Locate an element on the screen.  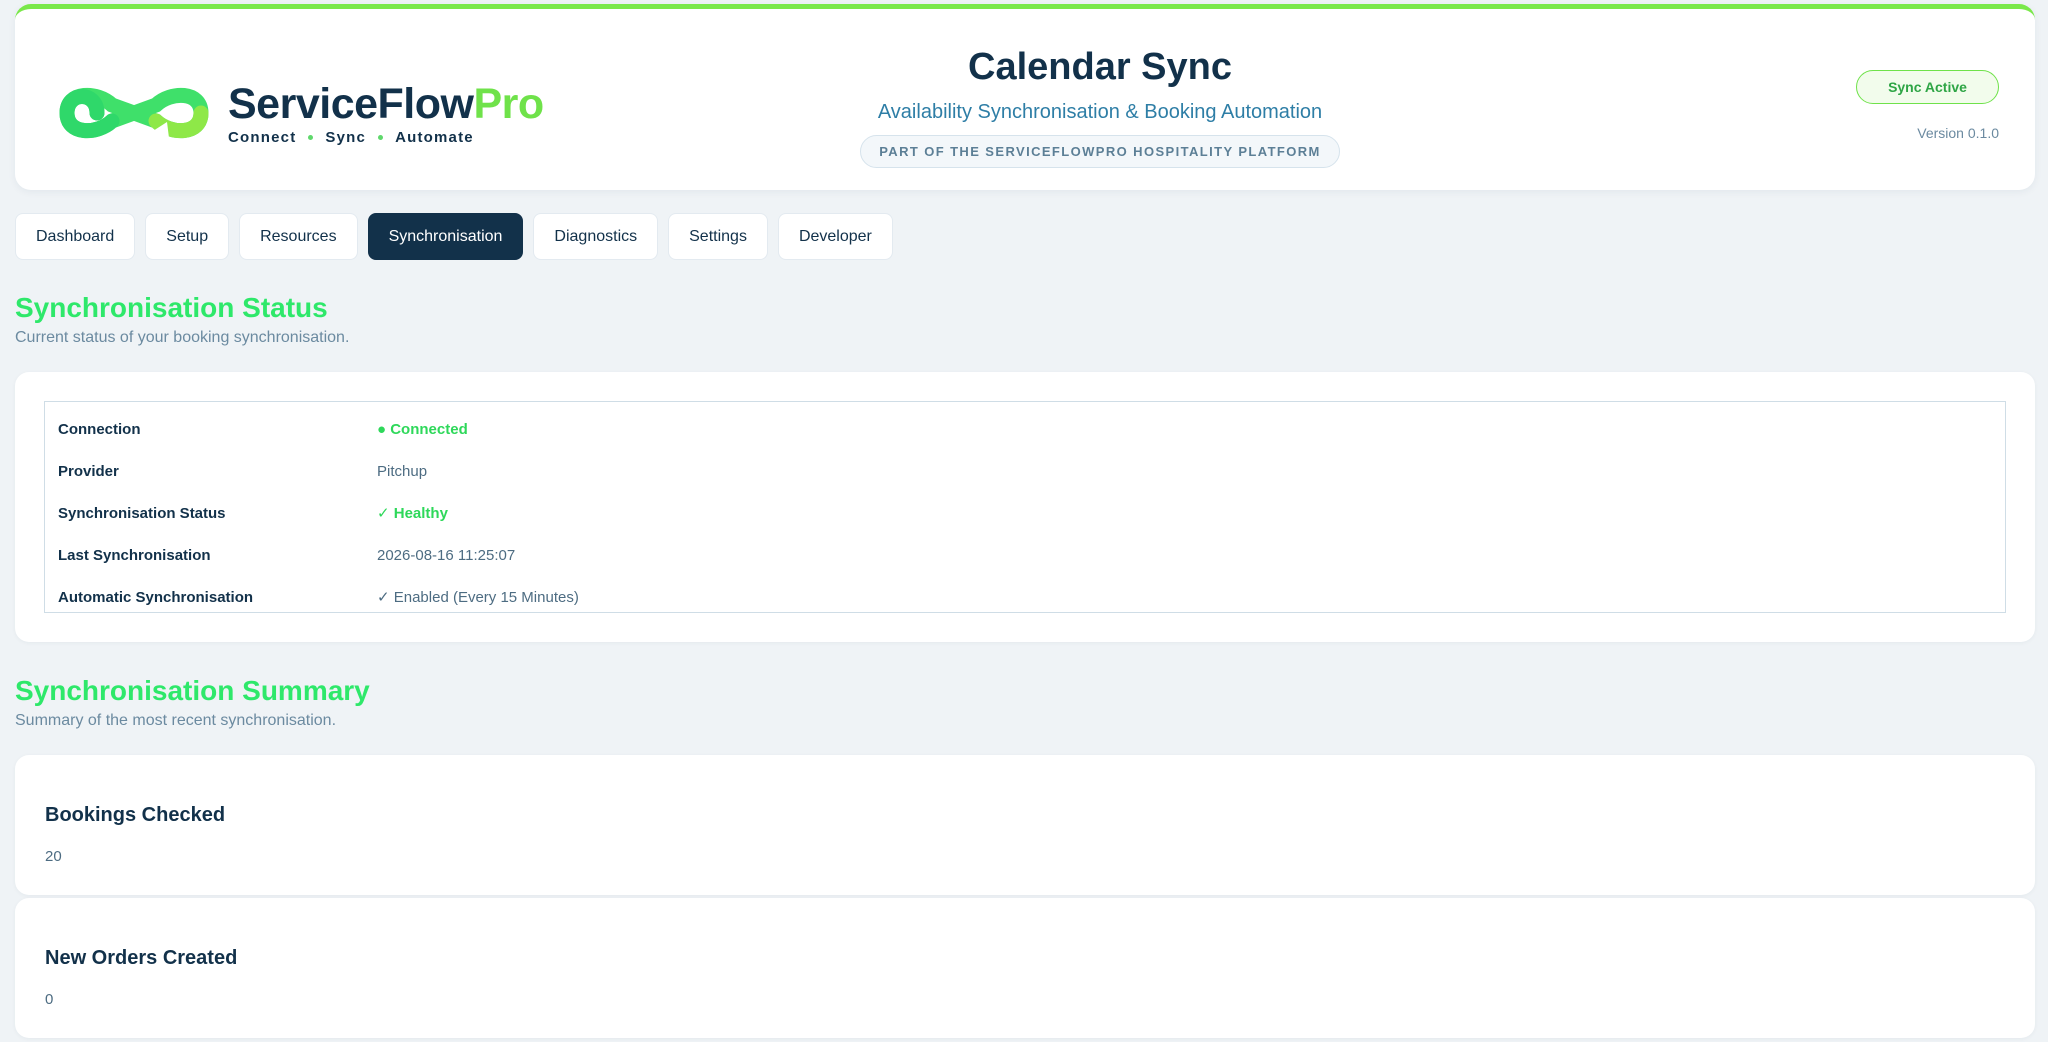
tab-settings: Settings is located at coordinates (718, 236).